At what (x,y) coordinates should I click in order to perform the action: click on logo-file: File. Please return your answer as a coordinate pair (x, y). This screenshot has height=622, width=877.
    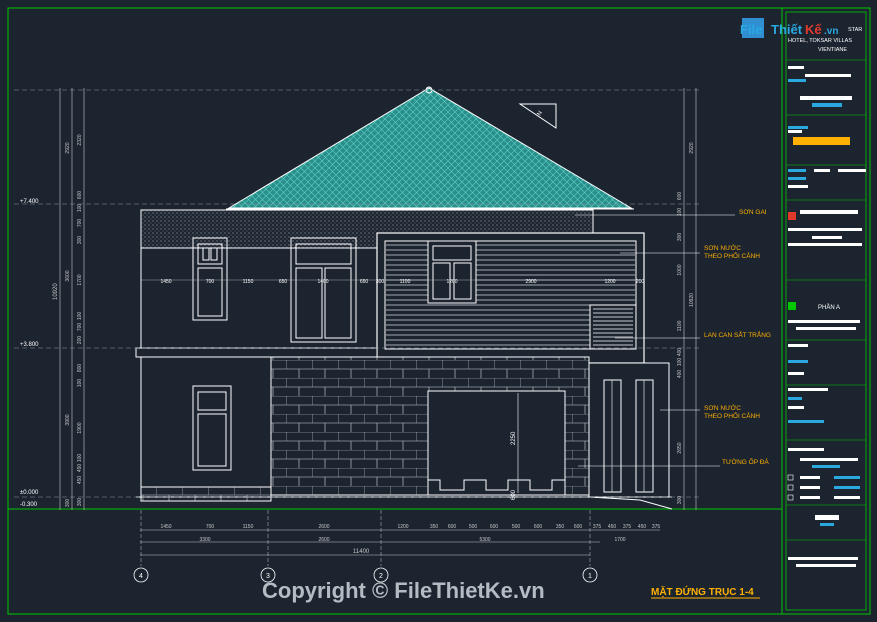
    Looking at the image, I should click on (751, 29).